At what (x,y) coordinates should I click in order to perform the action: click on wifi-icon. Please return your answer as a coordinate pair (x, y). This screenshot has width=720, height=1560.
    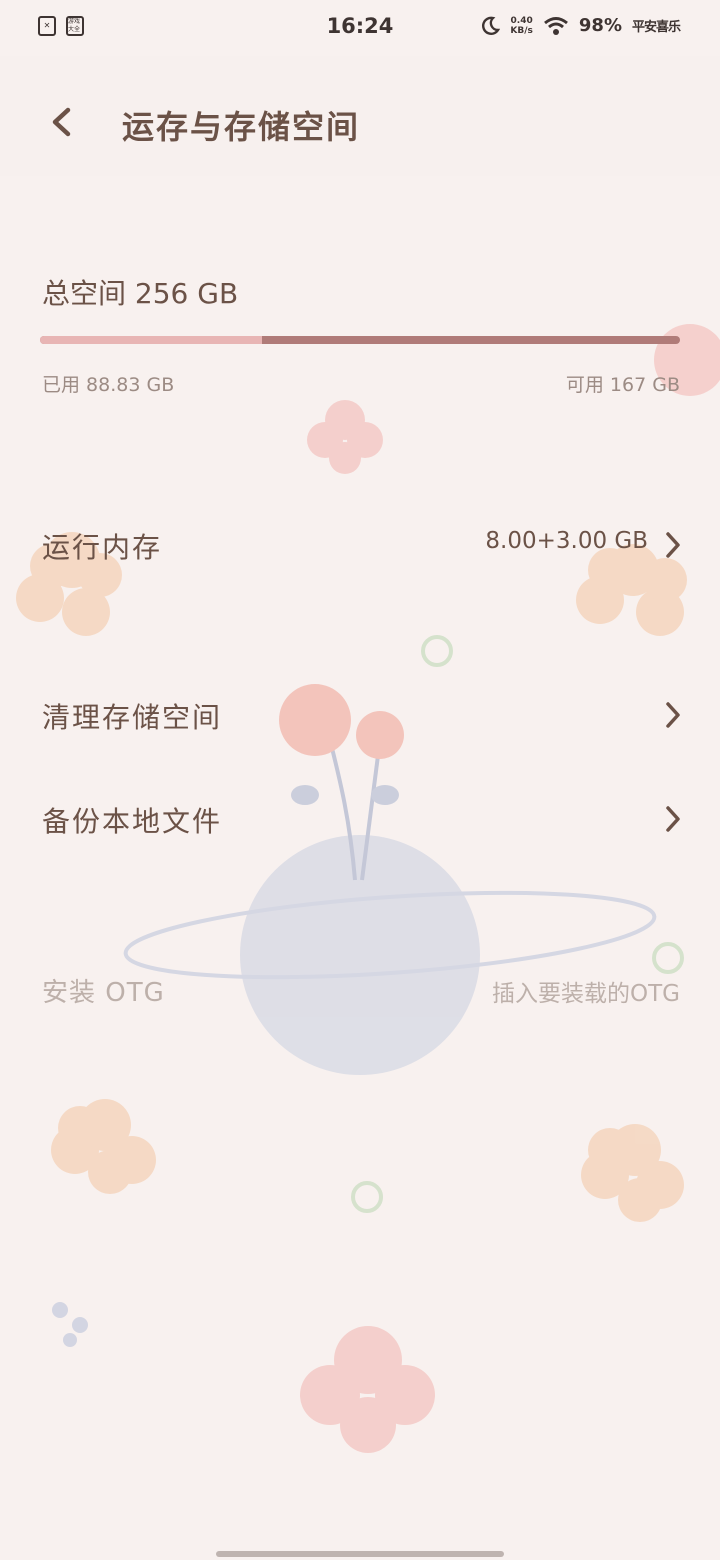
    Looking at the image, I should click on (555, 25).